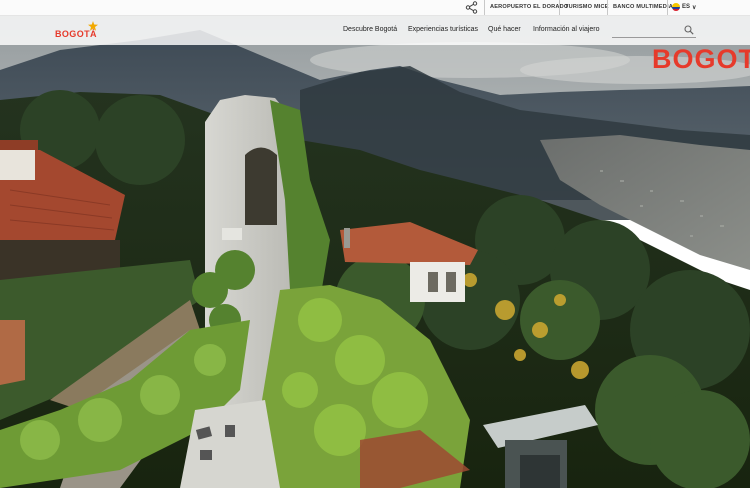  I want to click on logo-star-icon, so click(93, 26).